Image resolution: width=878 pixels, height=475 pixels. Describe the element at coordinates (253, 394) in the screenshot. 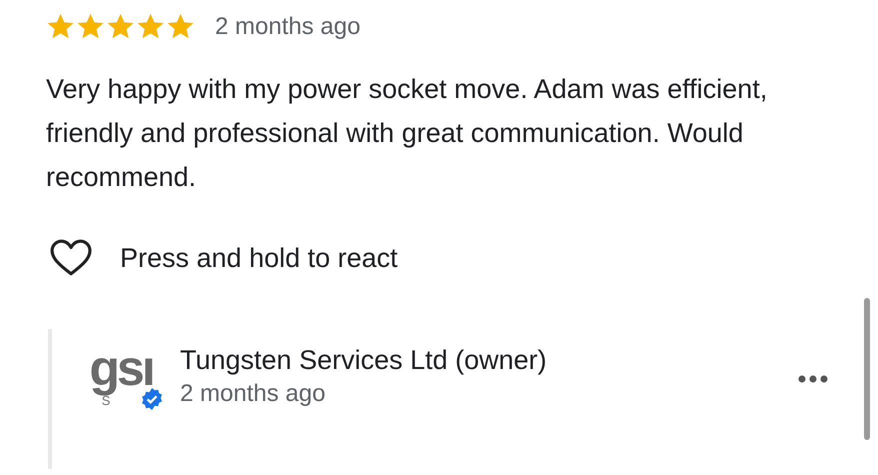

I see `reply-time: 2 months ago` at that location.